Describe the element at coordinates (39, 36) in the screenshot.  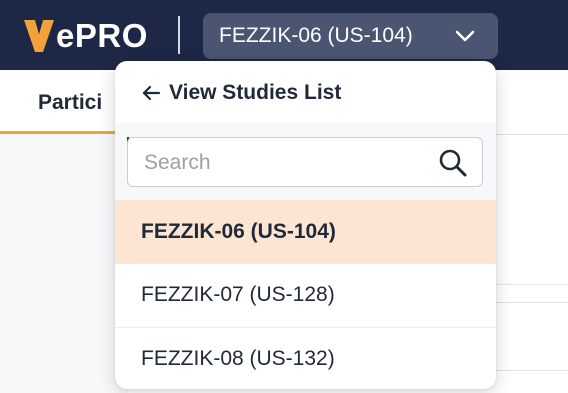
I see `veeva-v-icon` at that location.